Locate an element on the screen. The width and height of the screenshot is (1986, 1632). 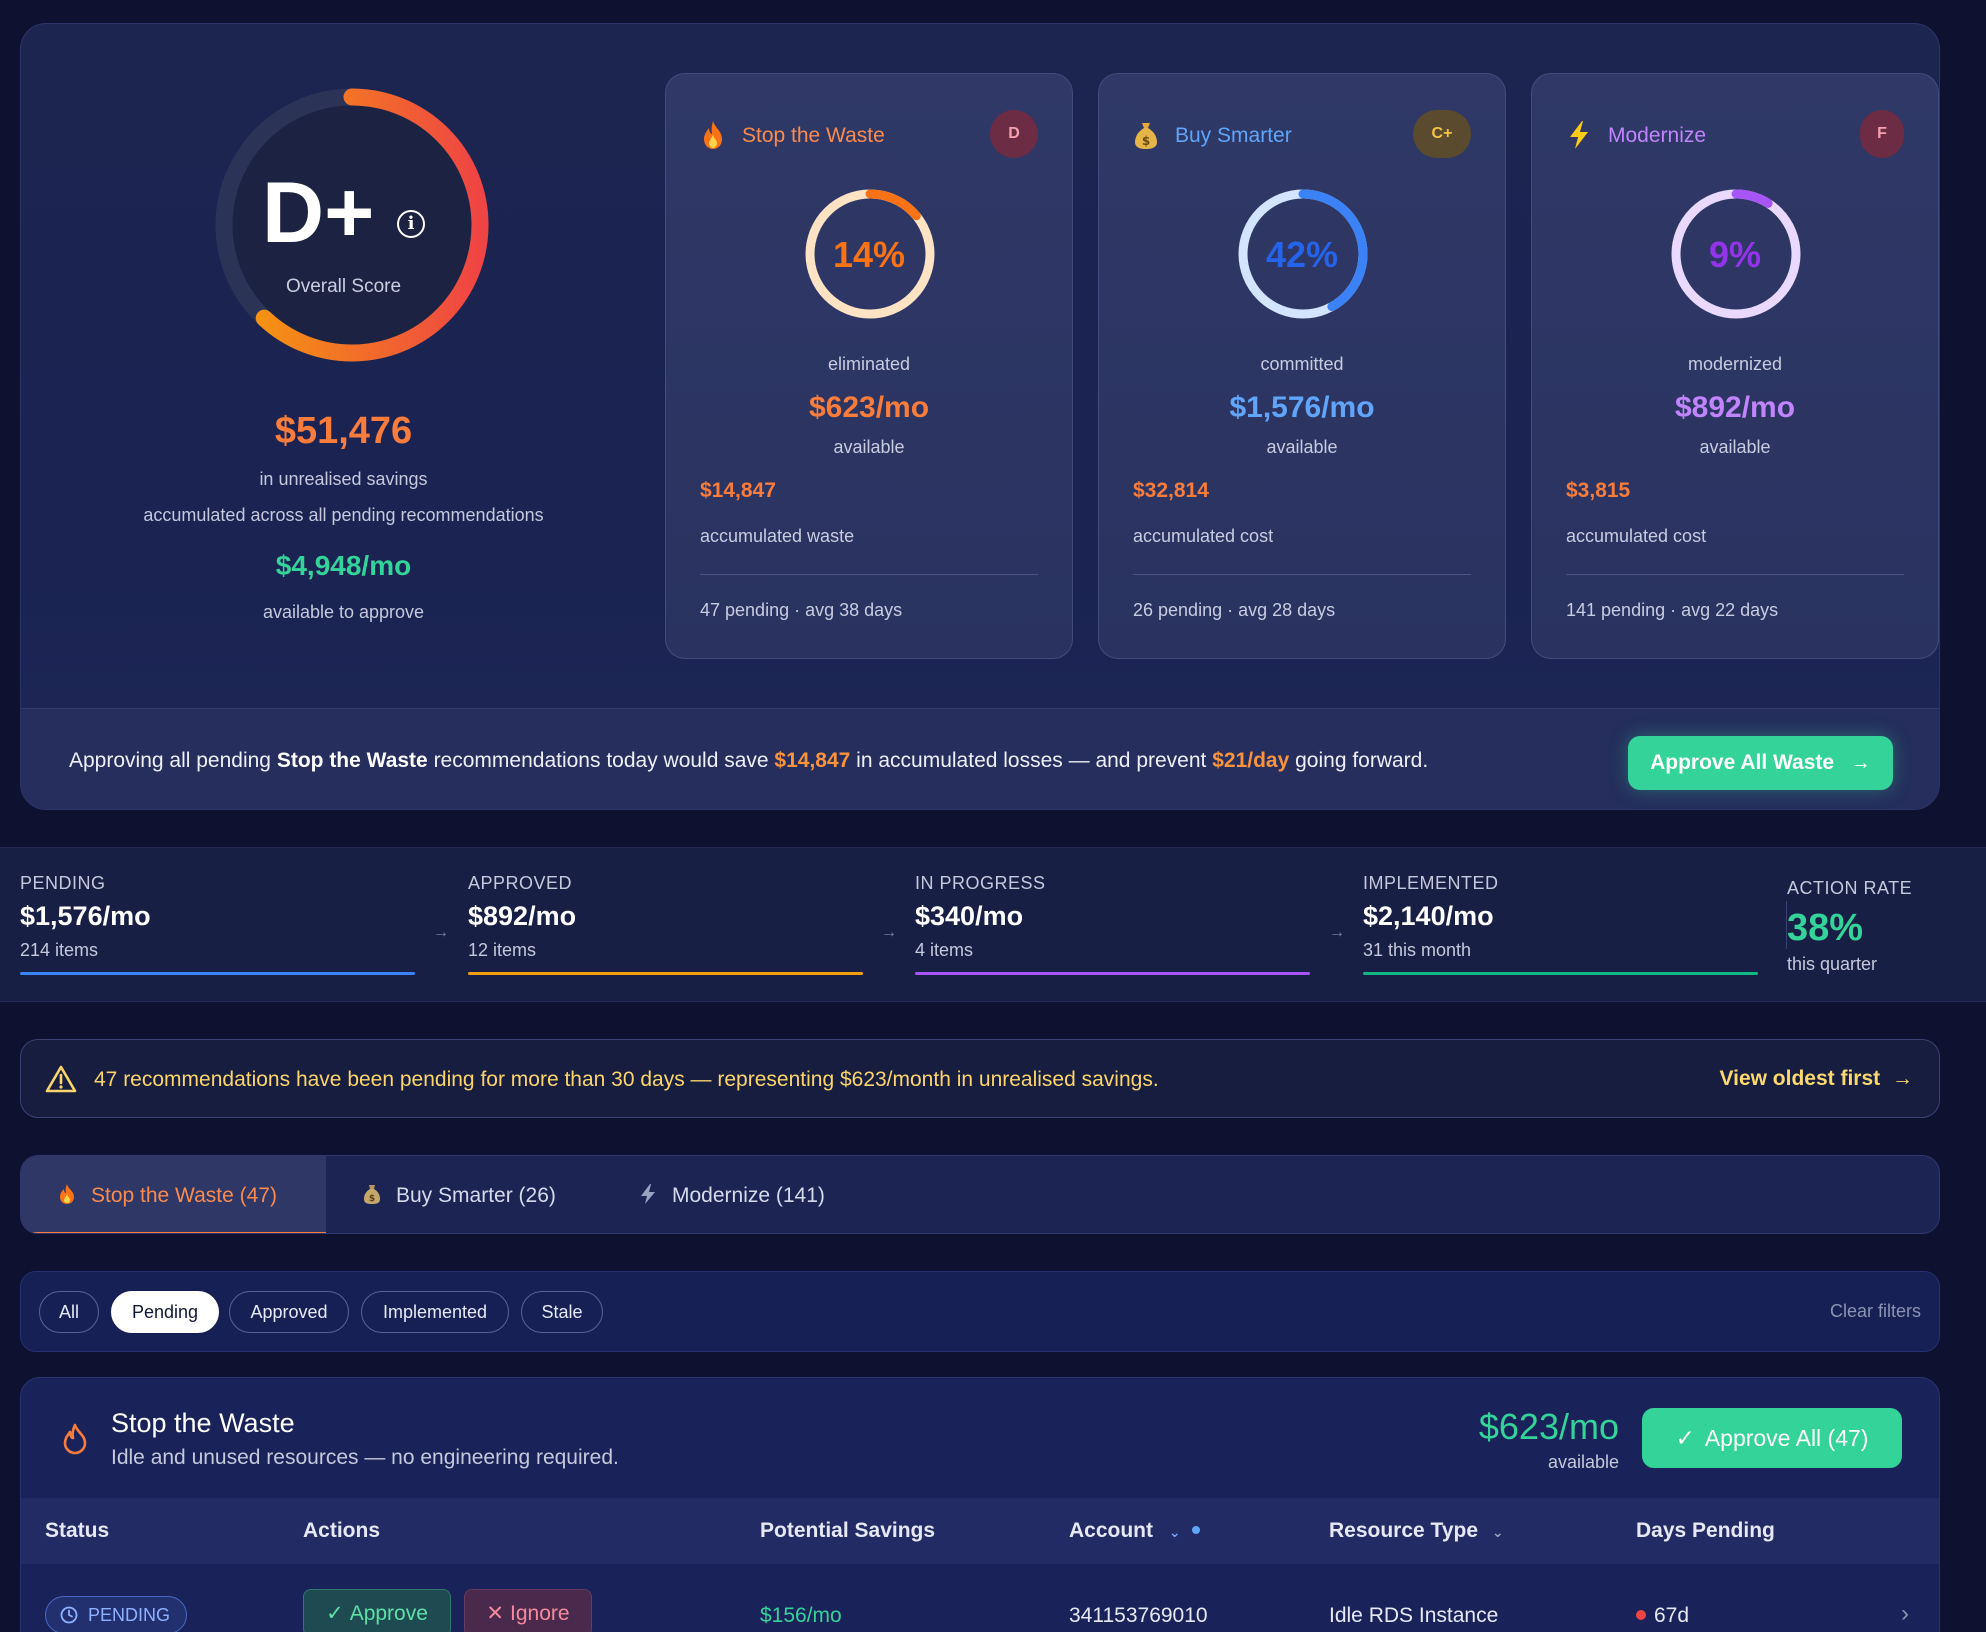
approve-button: ✓ Approve is located at coordinates (377, 1610).